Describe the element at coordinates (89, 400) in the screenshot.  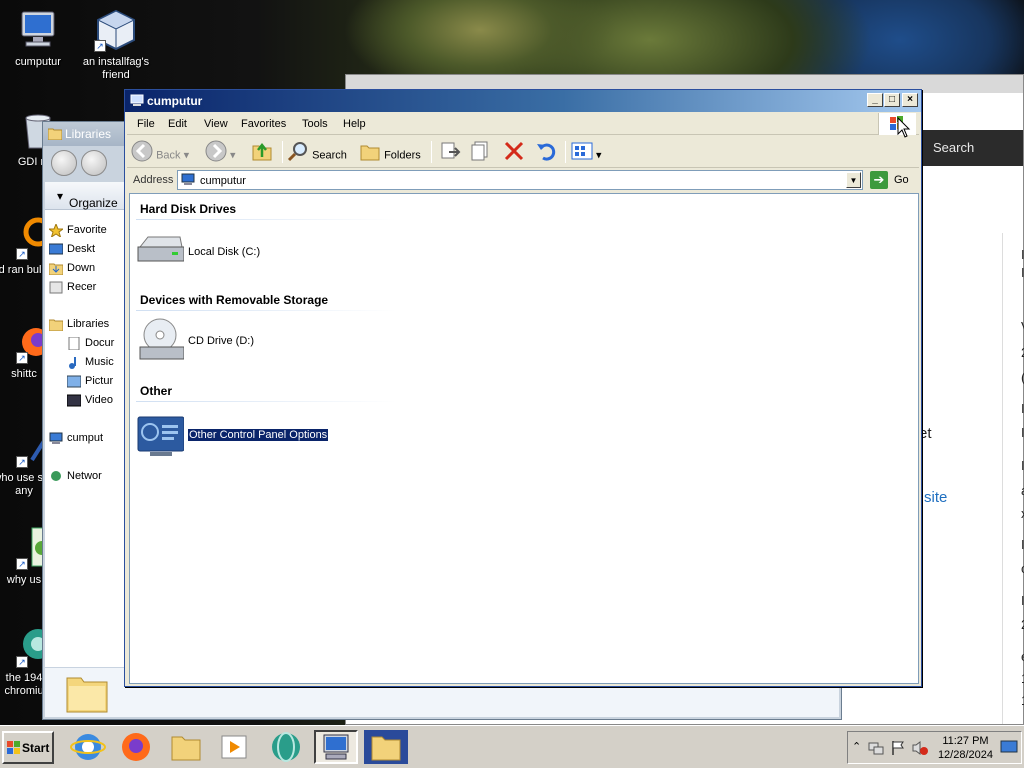
I see `nav-item-videos: Video` at that location.